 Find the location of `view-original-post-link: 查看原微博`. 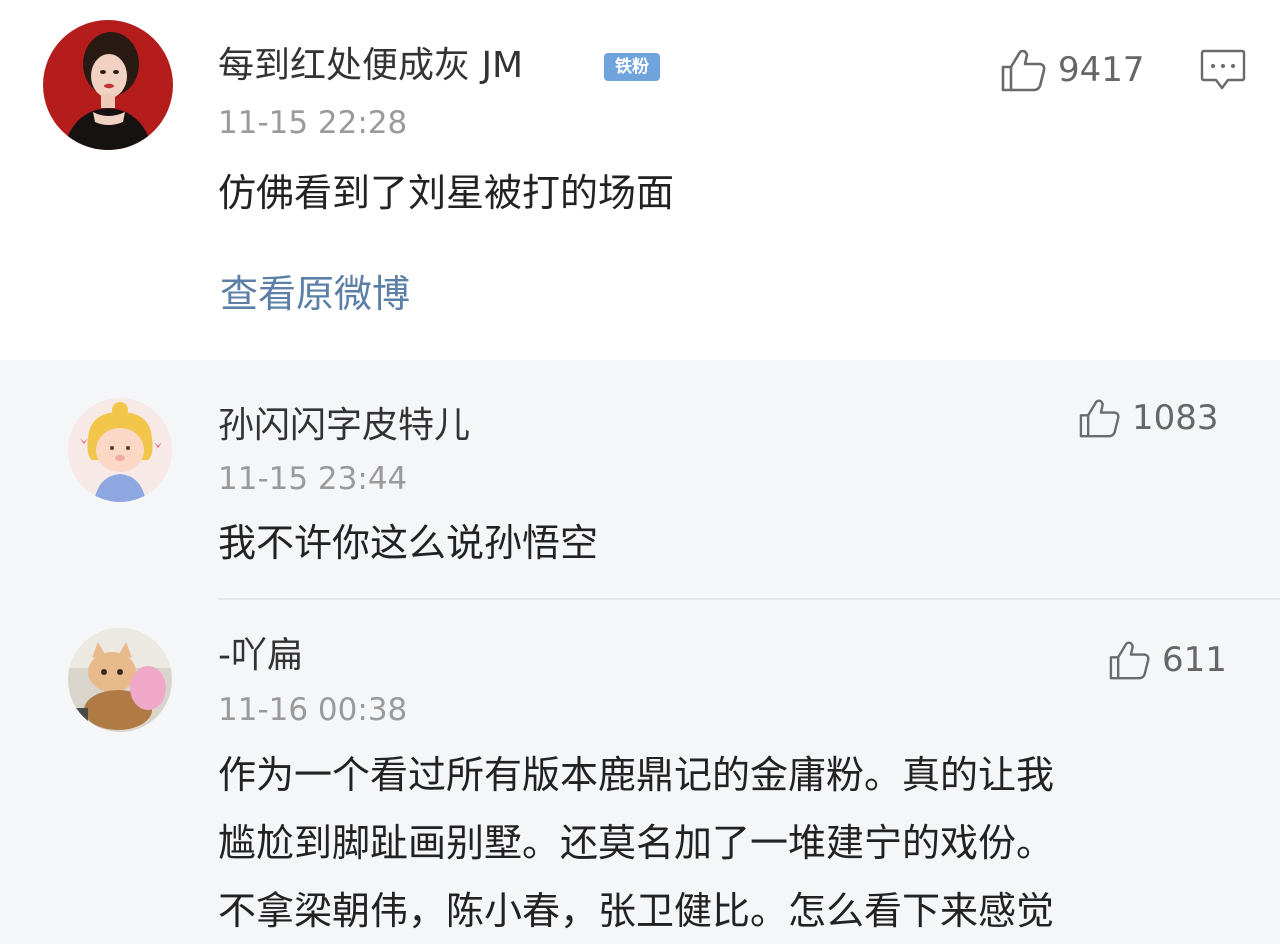

view-original-post-link: 查看原微博 is located at coordinates (315, 294).